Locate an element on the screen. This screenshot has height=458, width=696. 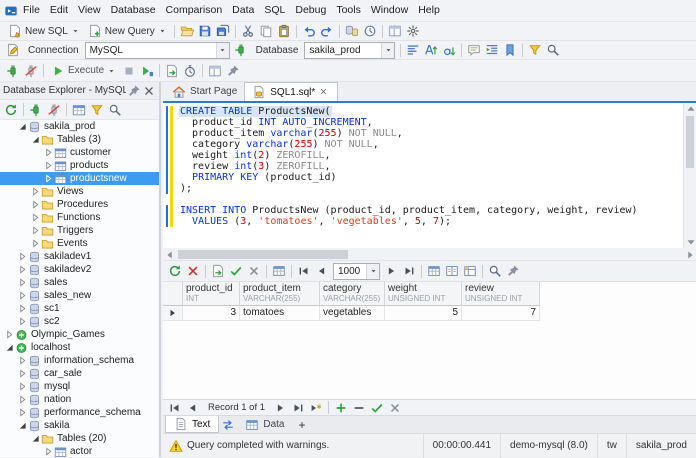
editor-line: CREATE TABLE ProductsNew( is located at coordinates (422, 111).